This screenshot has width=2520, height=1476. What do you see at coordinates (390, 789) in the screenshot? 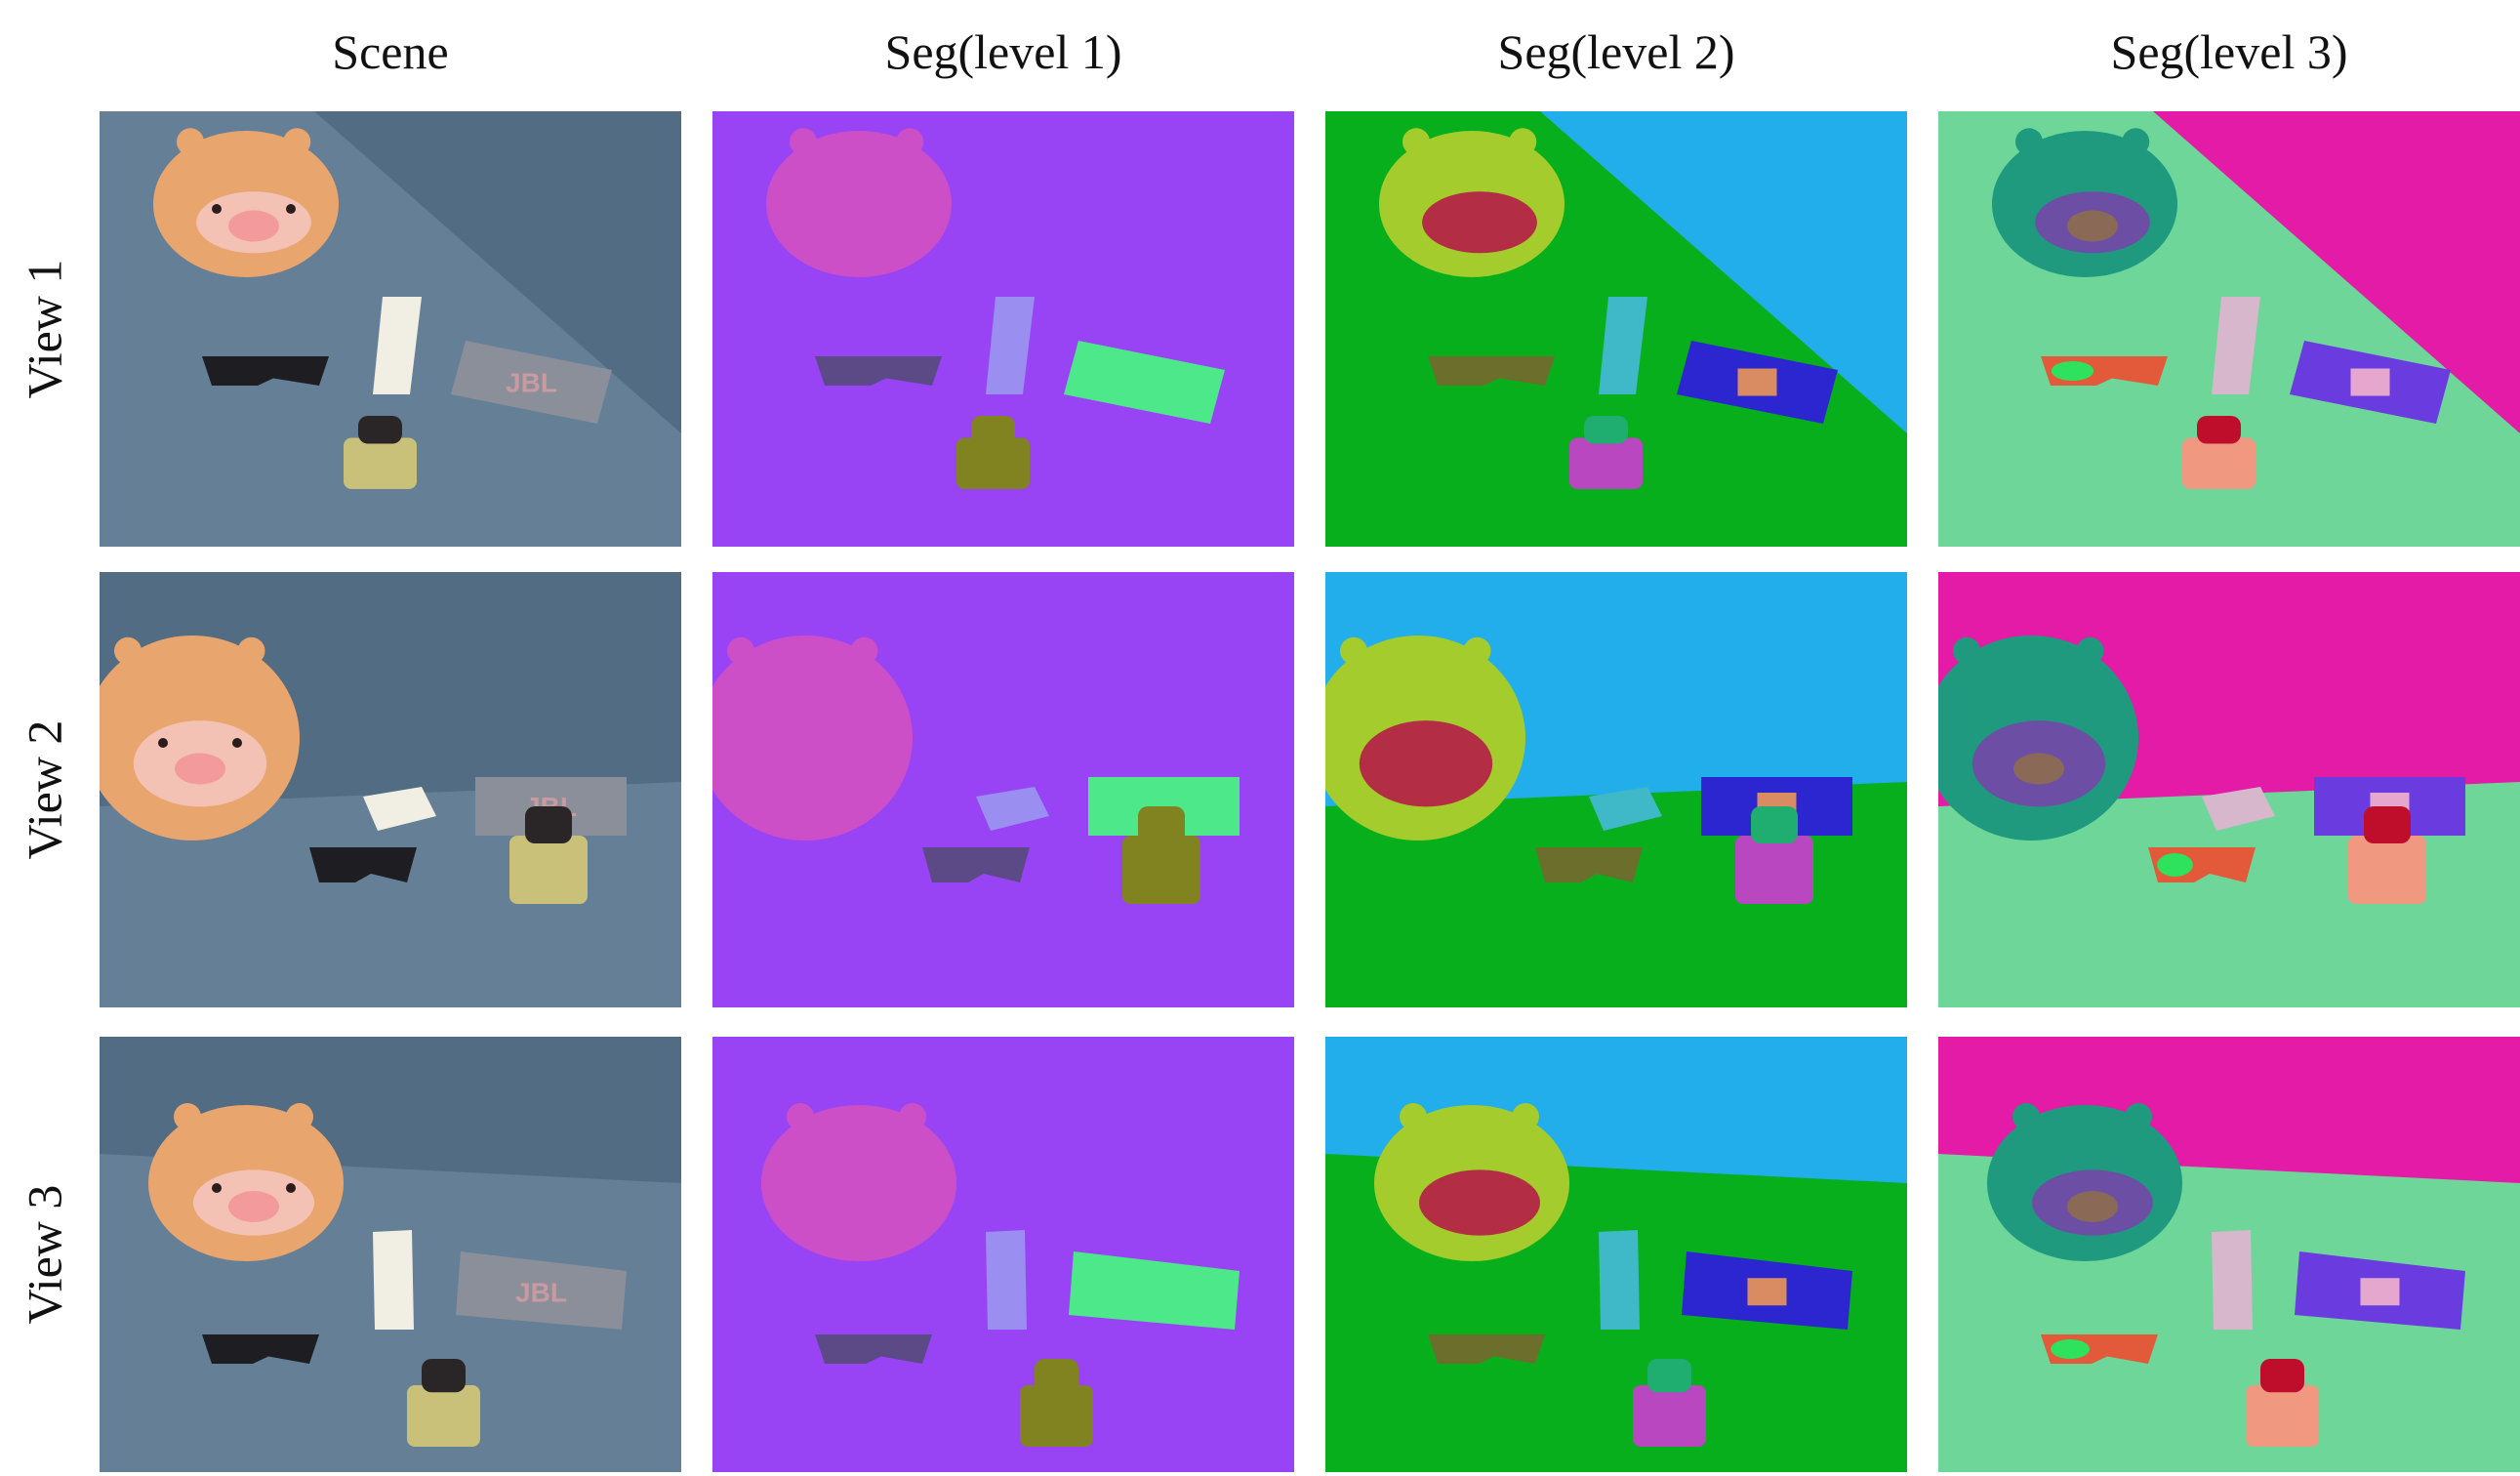
I see `scene-photo-view-2: JBL` at bounding box center [390, 789].